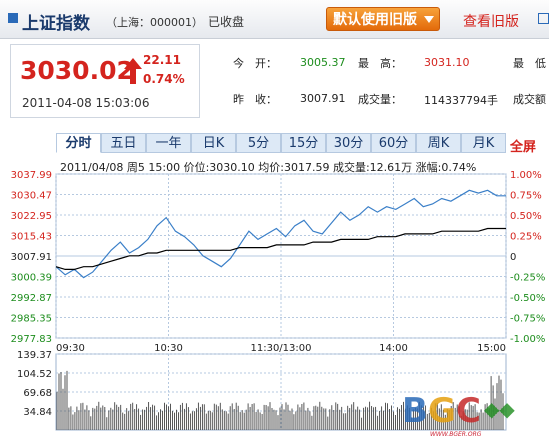 The height and width of the screenshot is (444, 549). I want to click on tab-0: 分时, so click(78, 143).